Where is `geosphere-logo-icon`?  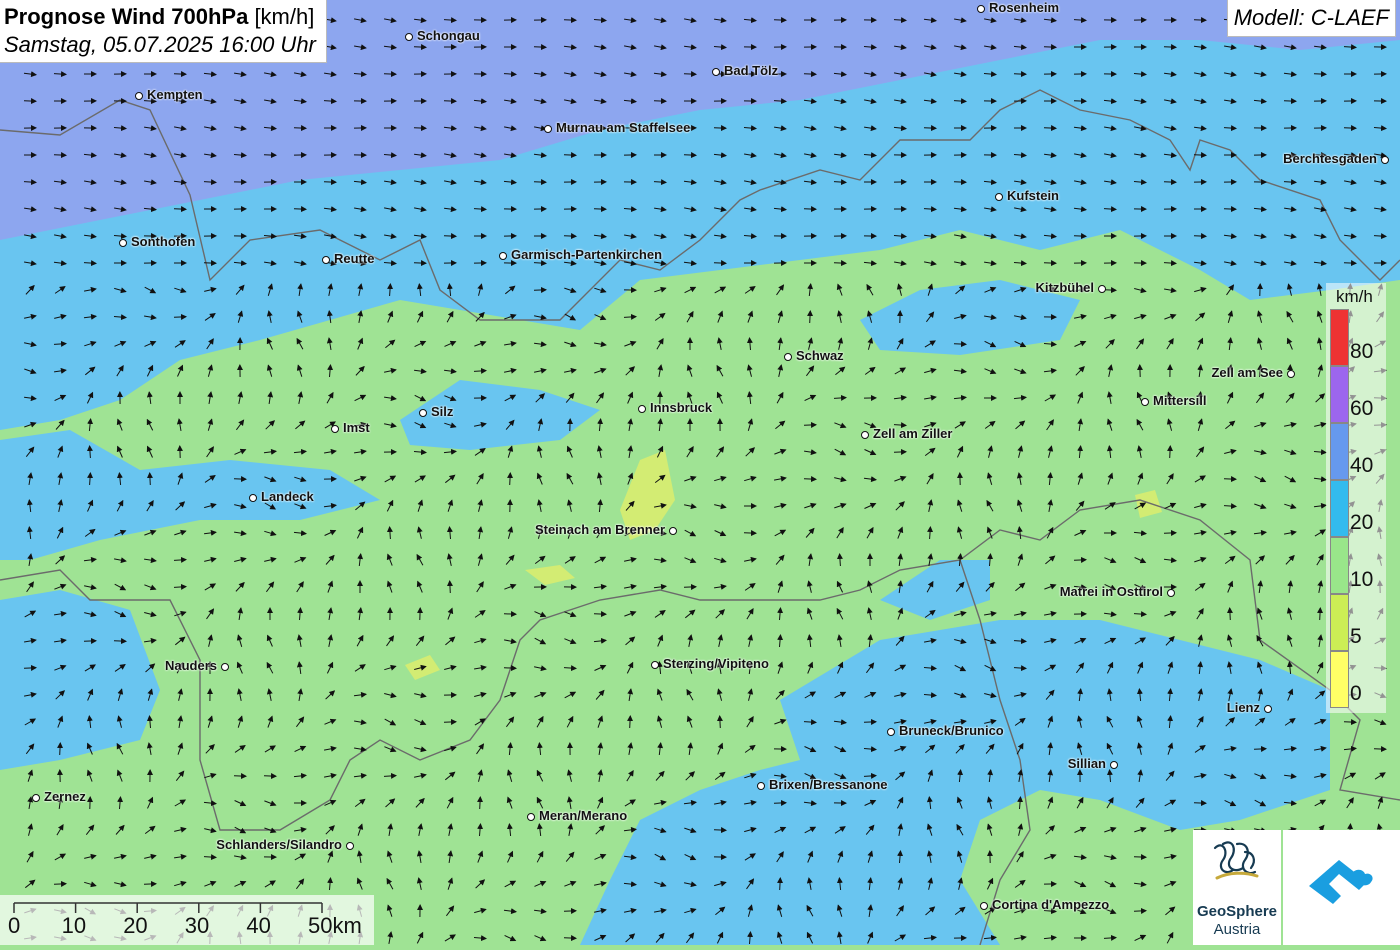 geosphere-logo-icon is located at coordinates (1237, 866).